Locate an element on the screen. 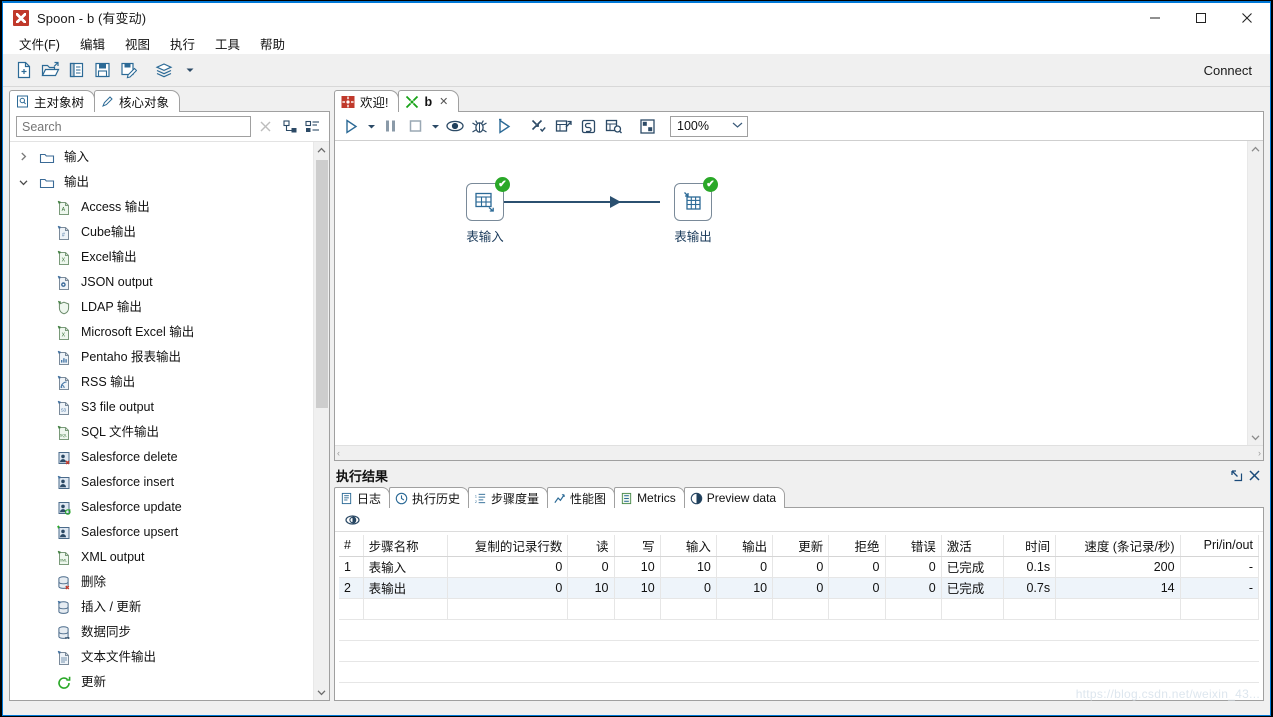 Image resolution: width=1273 pixels, height=717 pixels. results-tab-log: 日志 is located at coordinates (362, 497).